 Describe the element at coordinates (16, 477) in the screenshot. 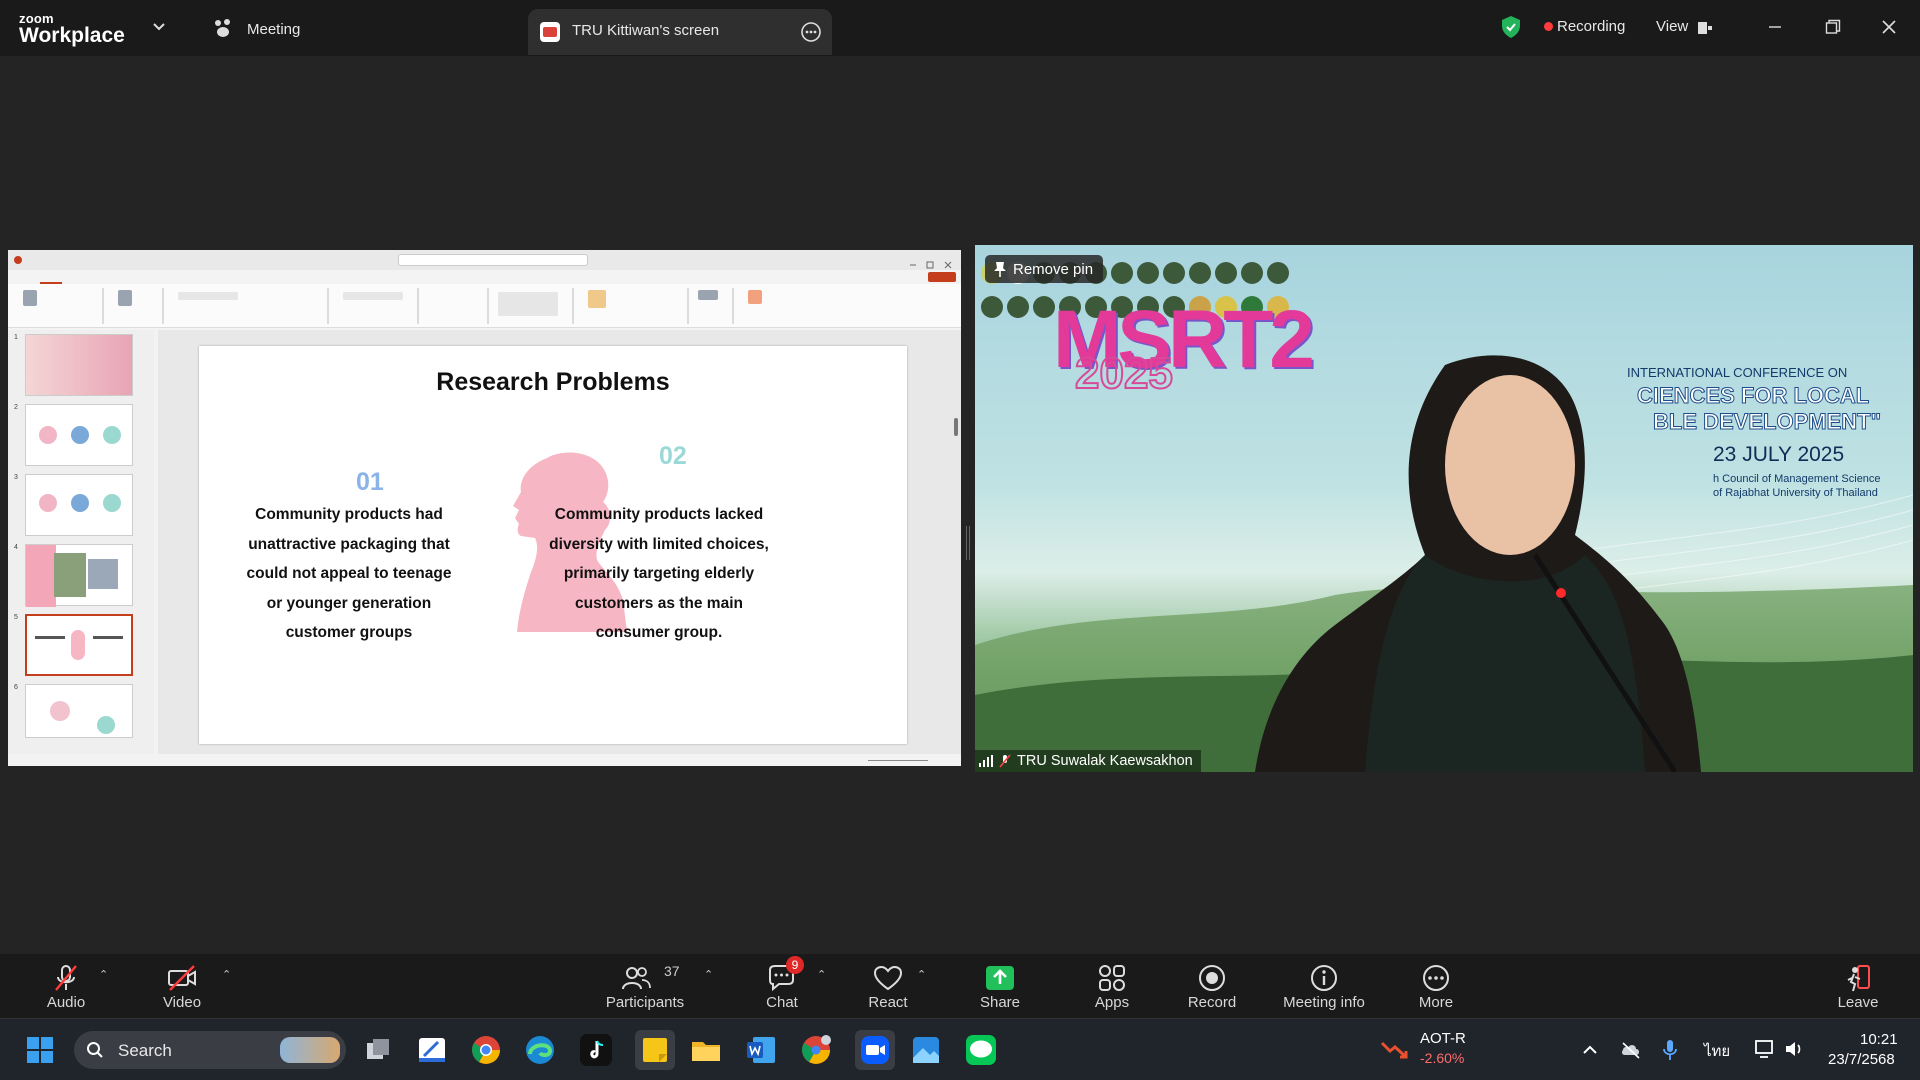

I see `thumb-number: 3` at that location.